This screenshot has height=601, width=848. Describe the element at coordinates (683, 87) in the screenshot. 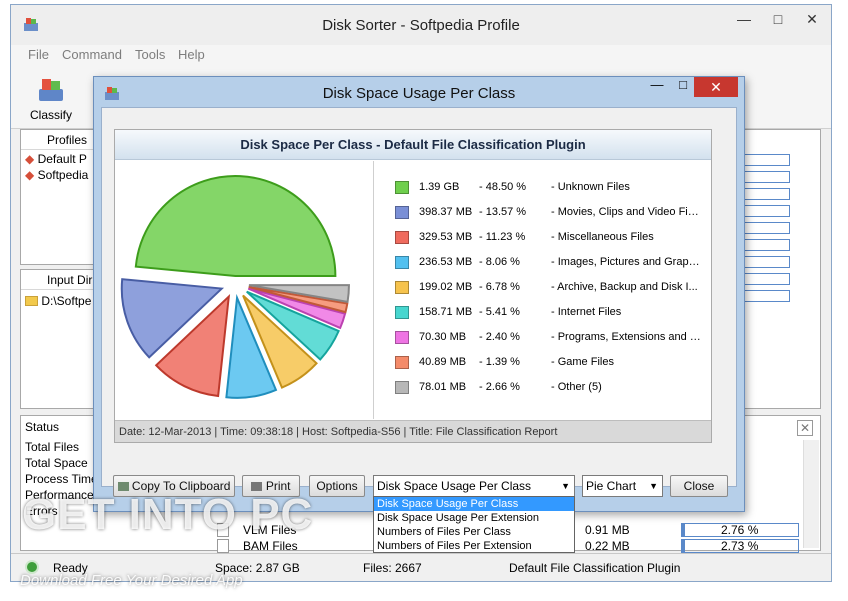

I see `dialog-maximize-icon: □` at that location.